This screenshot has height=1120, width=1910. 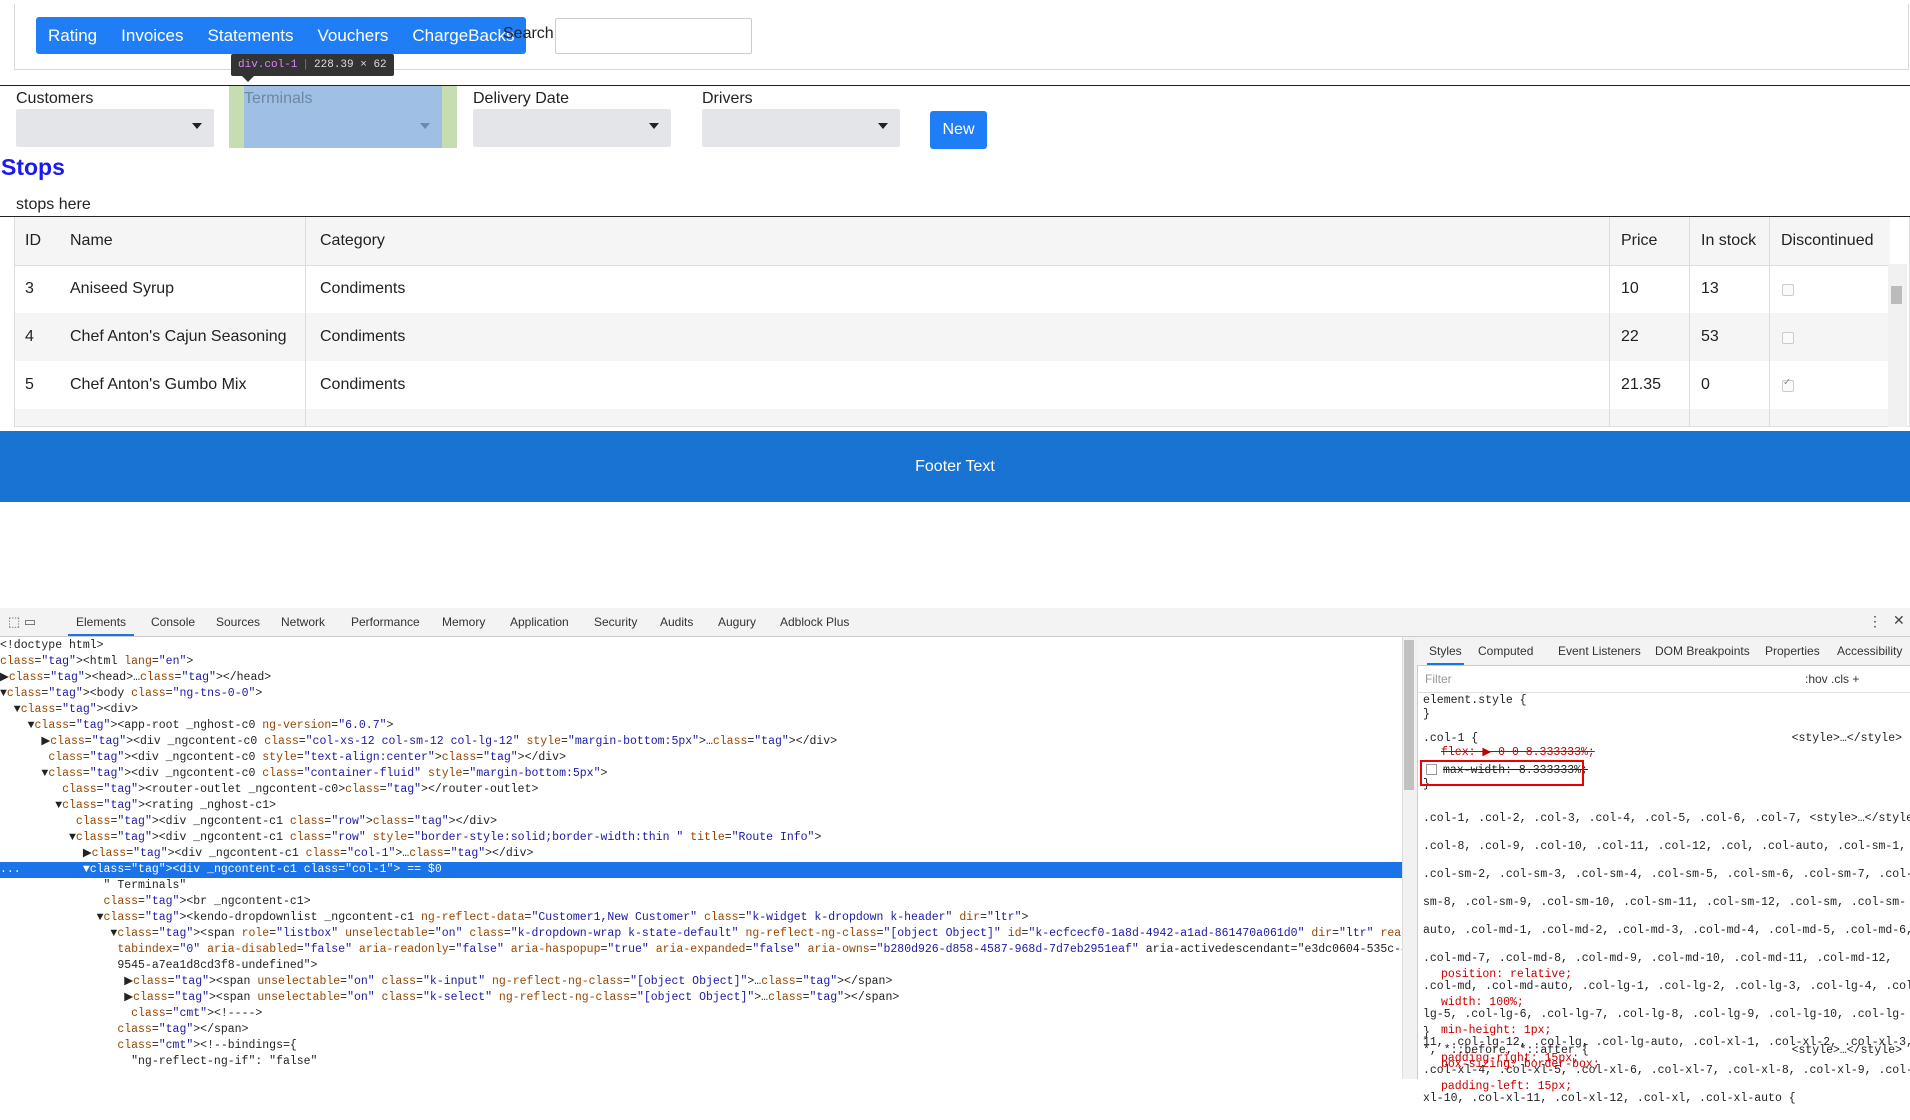 What do you see at coordinates (1702, 651) in the screenshot?
I see `tab-dom-breakpoints: DOM Breakpoints` at bounding box center [1702, 651].